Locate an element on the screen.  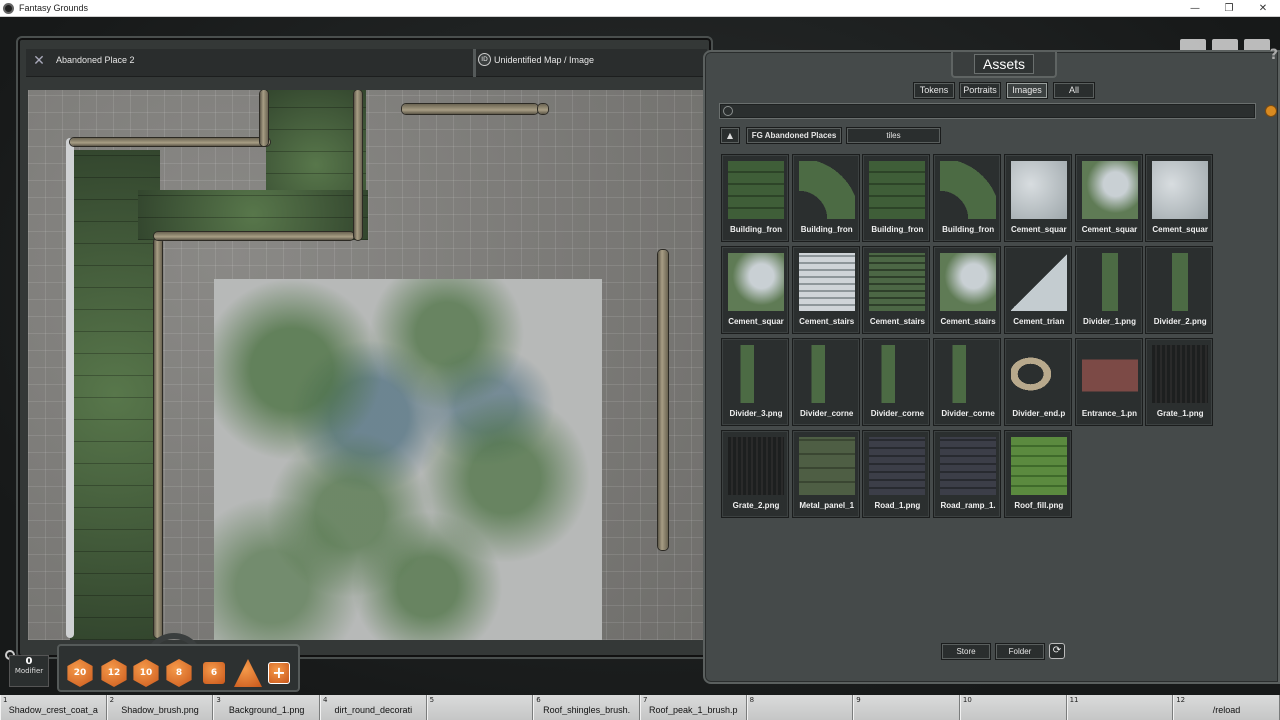
die-8-icon: 8 is located at coordinates (179, 673).